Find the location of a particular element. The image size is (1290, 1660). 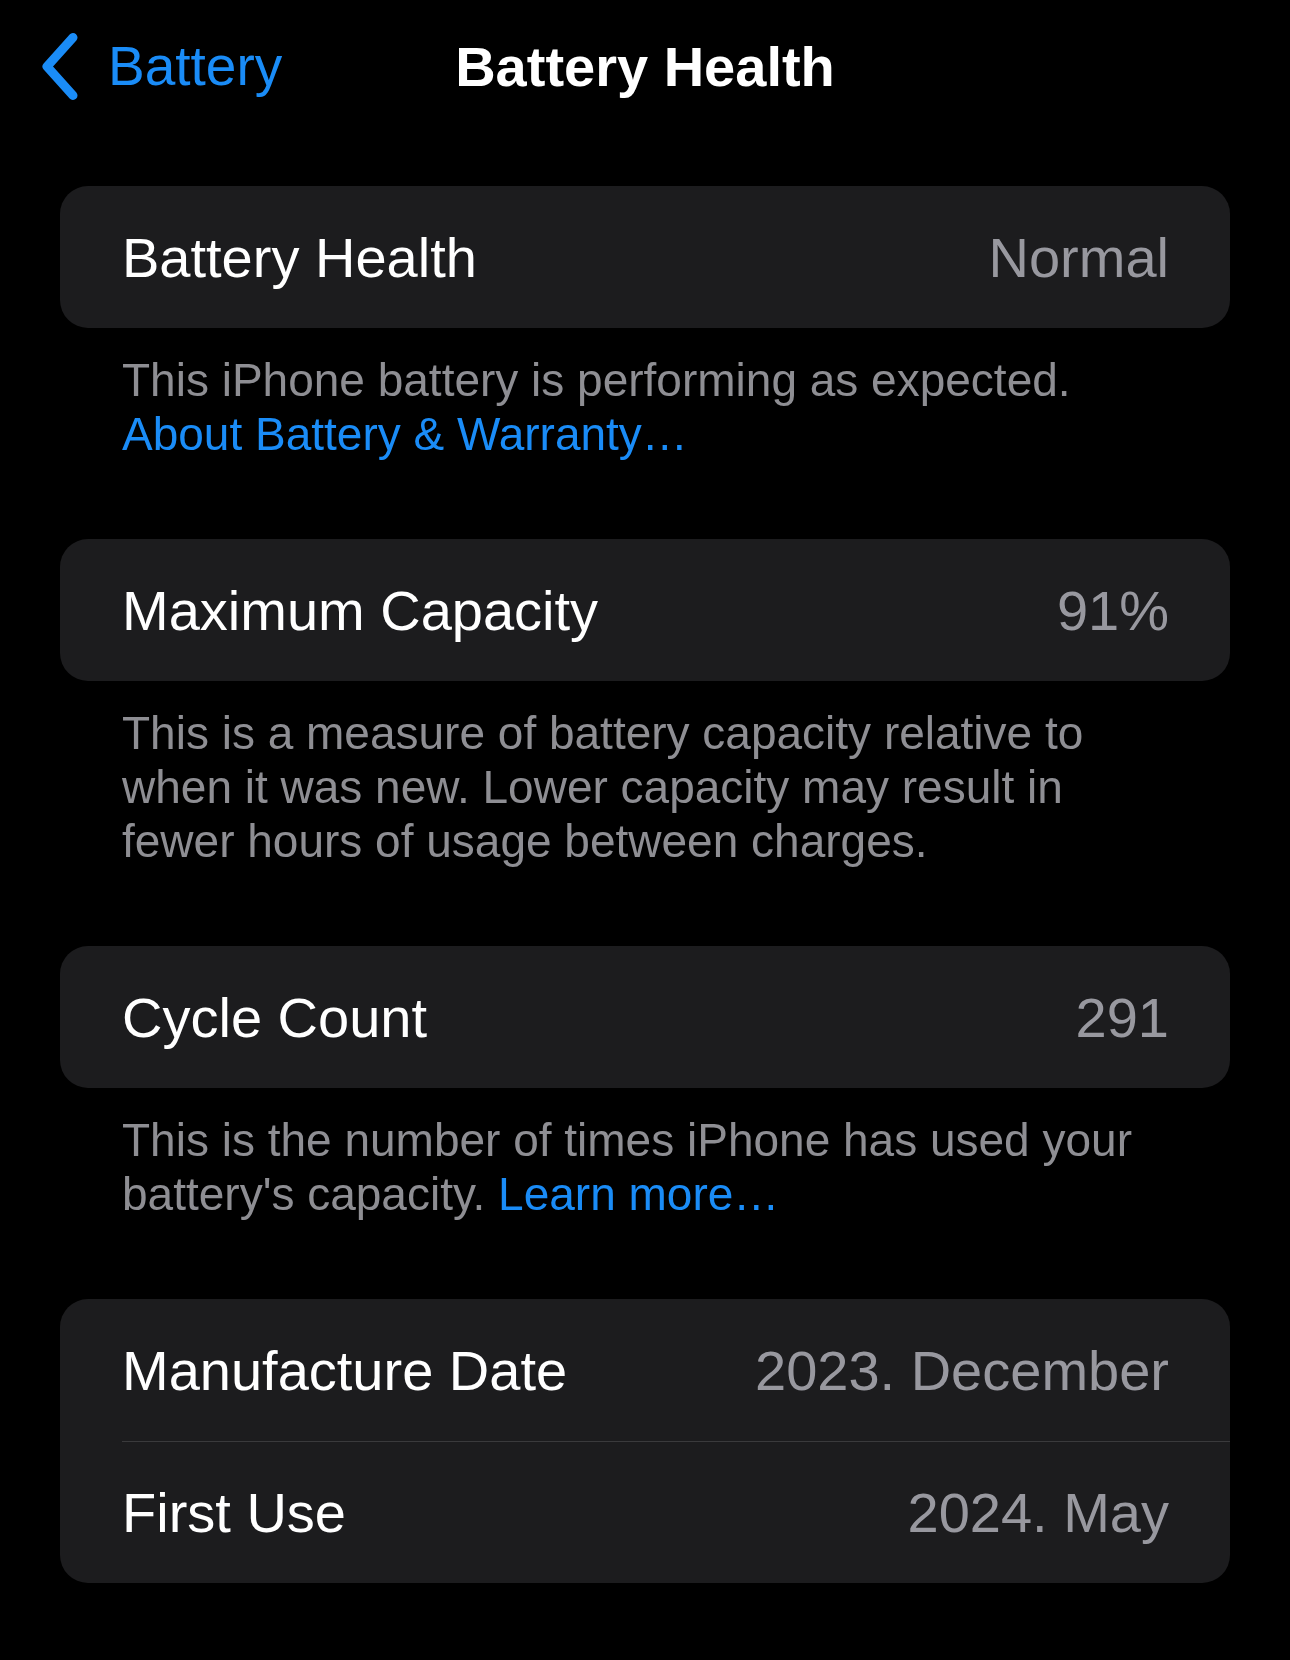

row-label: First Use is located at coordinates (234, 1512).